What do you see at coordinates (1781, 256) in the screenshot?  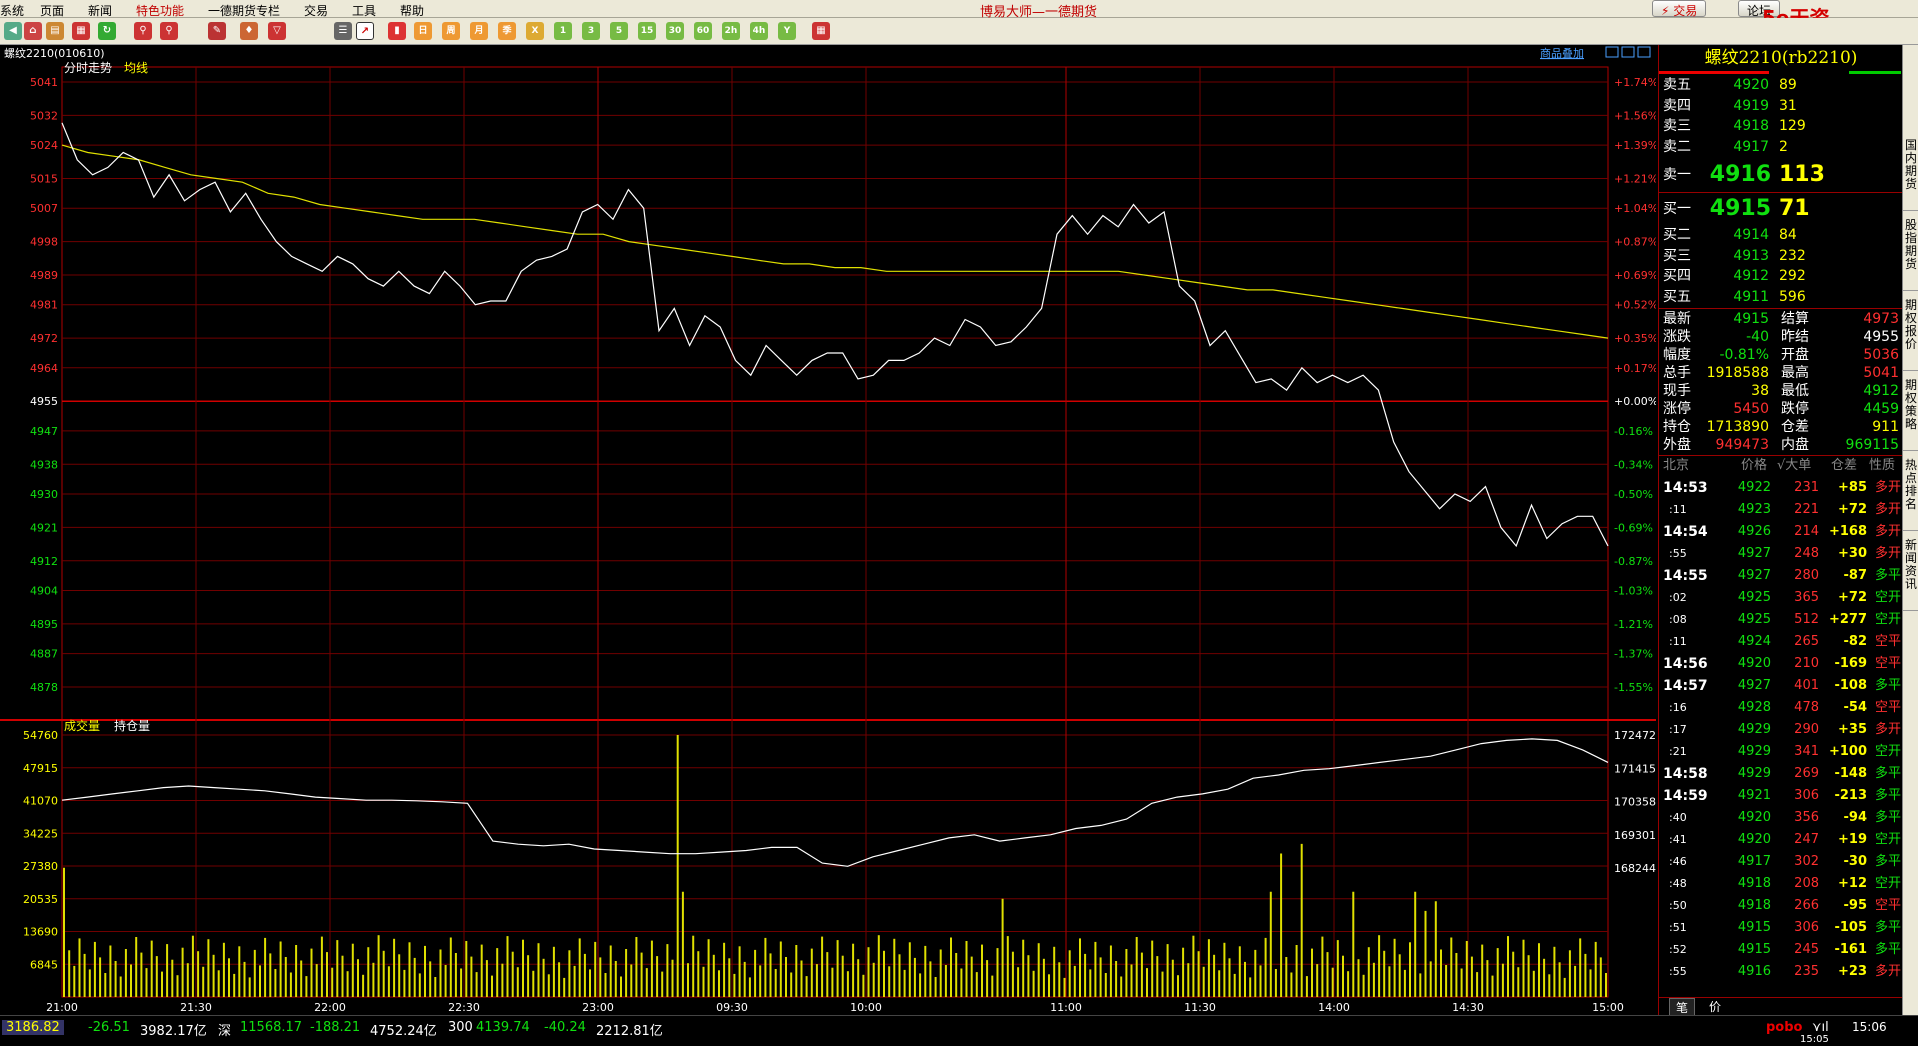 I see `bid-row: 买三 4913 232` at bounding box center [1781, 256].